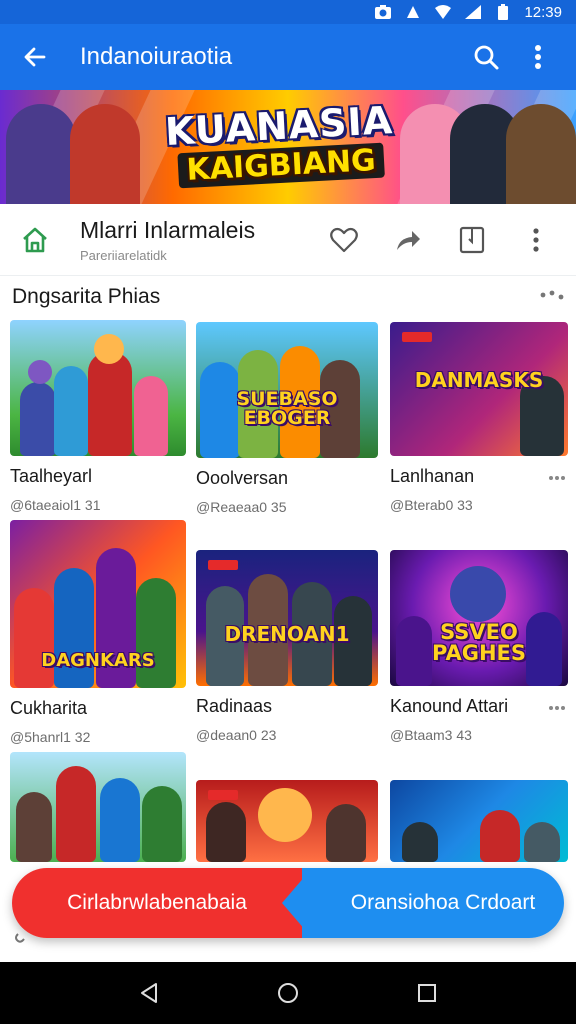 Image resolution: width=576 pixels, height=1024 pixels. Describe the element at coordinates (427, 993) in the screenshot. I see `nav-recents-icon` at that location.